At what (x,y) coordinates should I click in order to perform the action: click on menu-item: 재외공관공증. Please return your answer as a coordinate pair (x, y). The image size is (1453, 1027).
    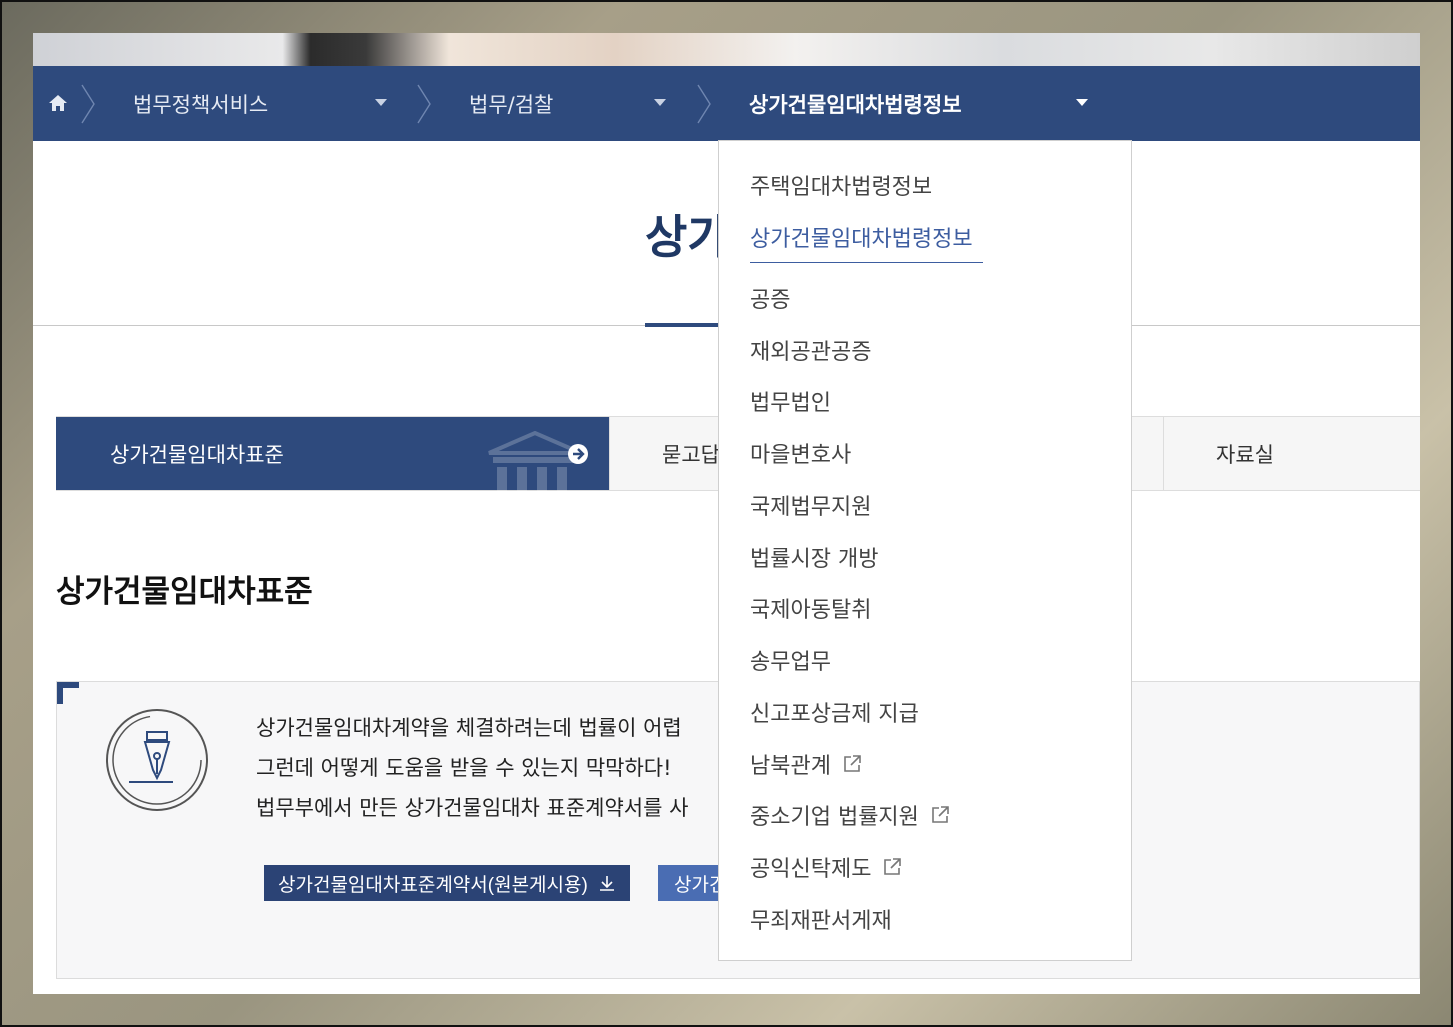
    Looking at the image, I should click on (810, 350).